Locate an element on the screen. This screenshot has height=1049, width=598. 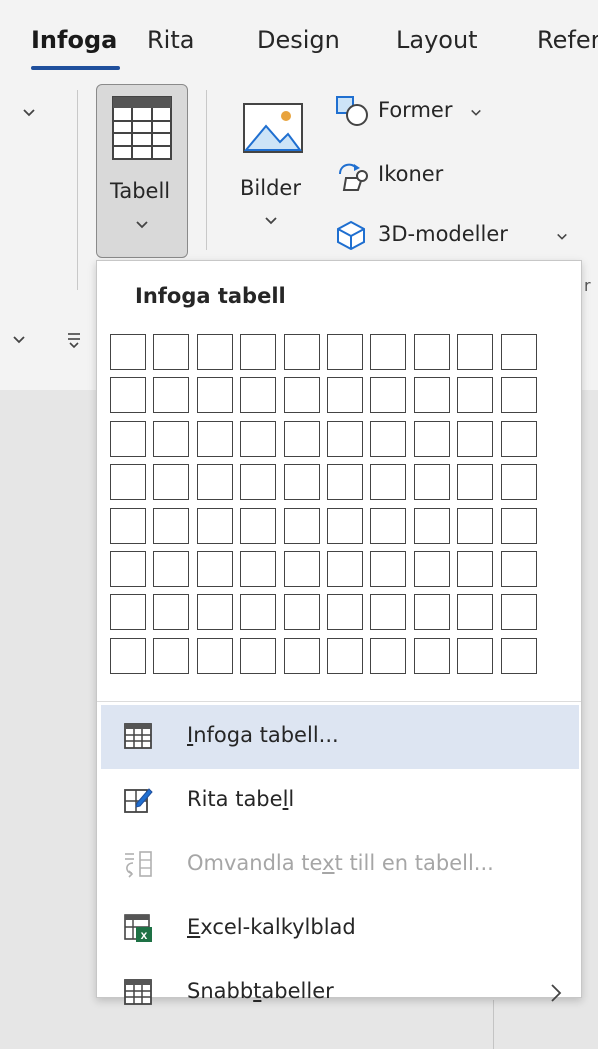
menu-item-quick-tables: Snabbtabeller is located at coordinates (340, 993).